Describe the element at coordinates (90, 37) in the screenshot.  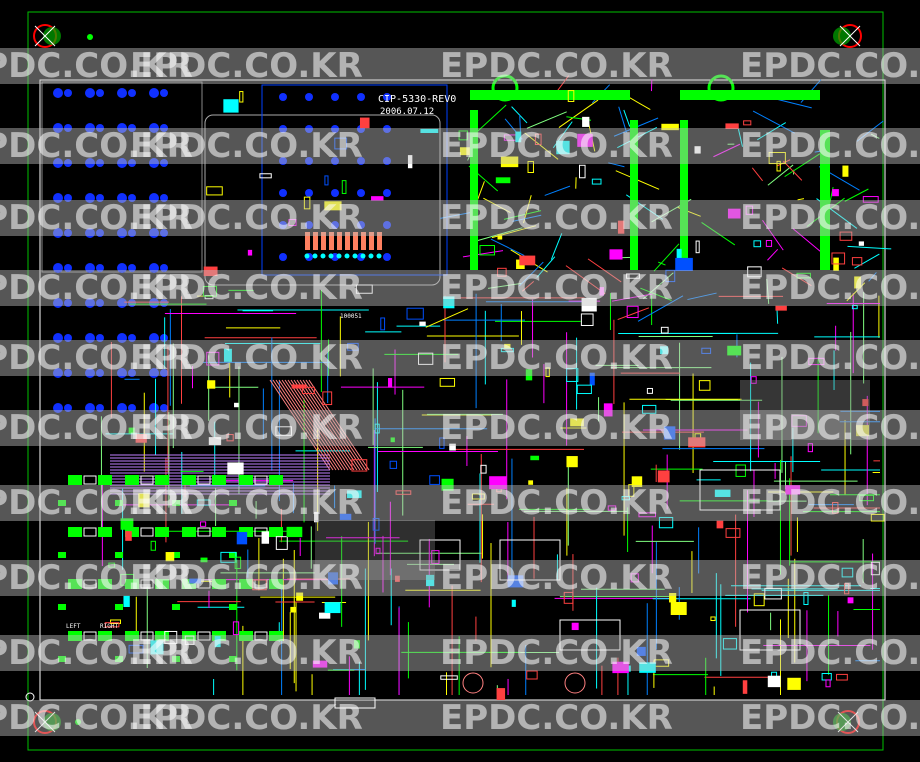
I see `fiducial-dot-icon` at that location.